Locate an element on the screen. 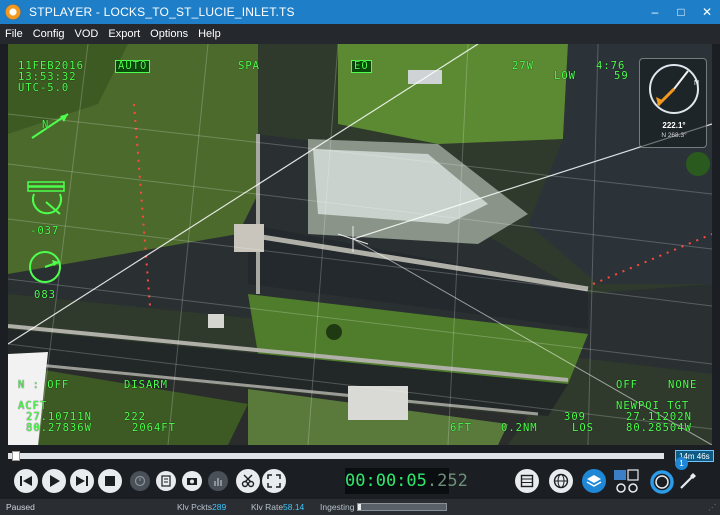 This screenshot has height=515, width=720. map-button is located at coordinates (561, 481).